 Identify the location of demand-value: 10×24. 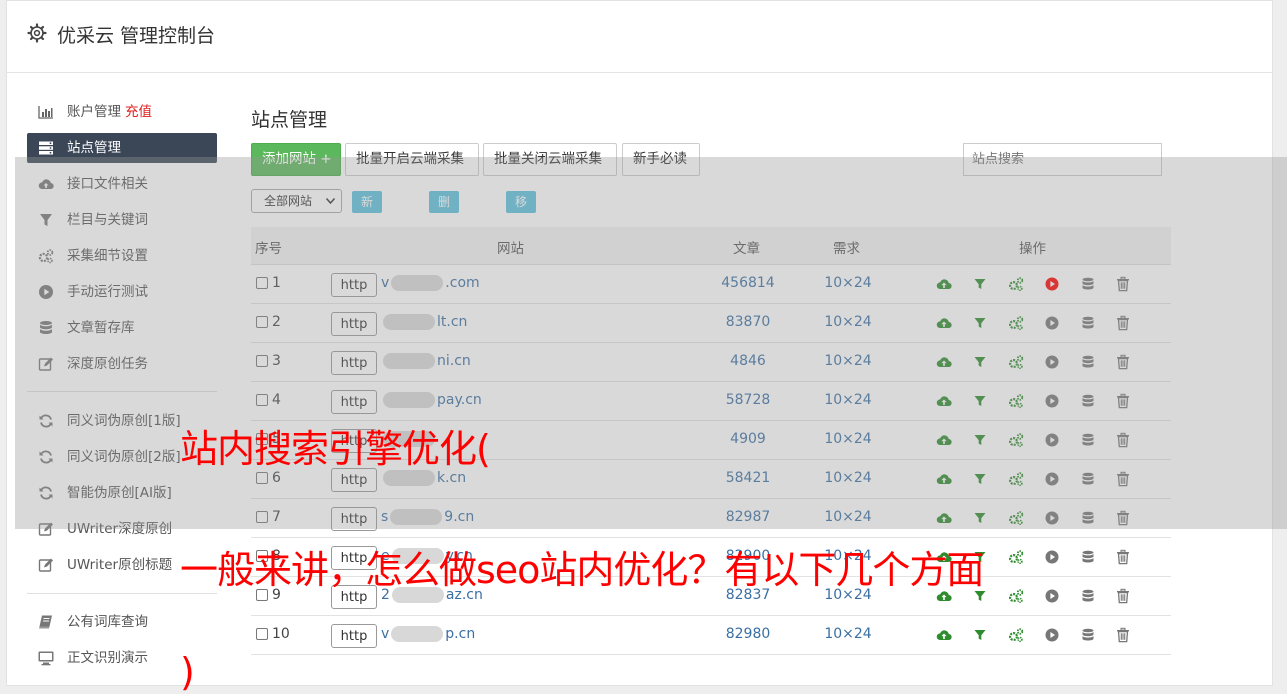
(848, 634).